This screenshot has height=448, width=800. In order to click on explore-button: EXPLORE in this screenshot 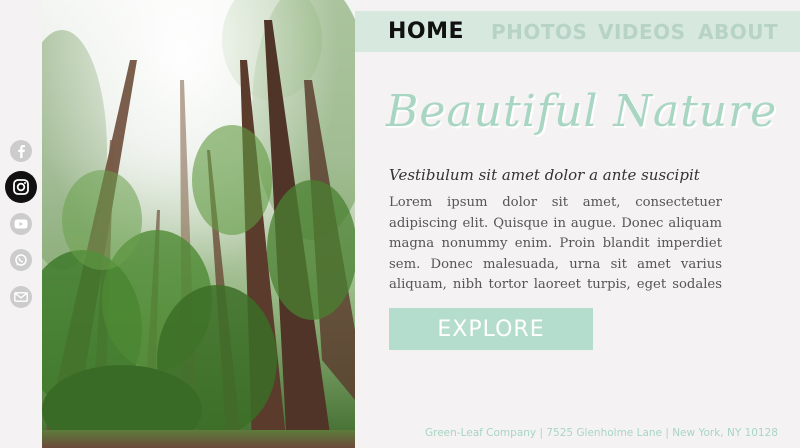, I will do `click(491, 329)`.